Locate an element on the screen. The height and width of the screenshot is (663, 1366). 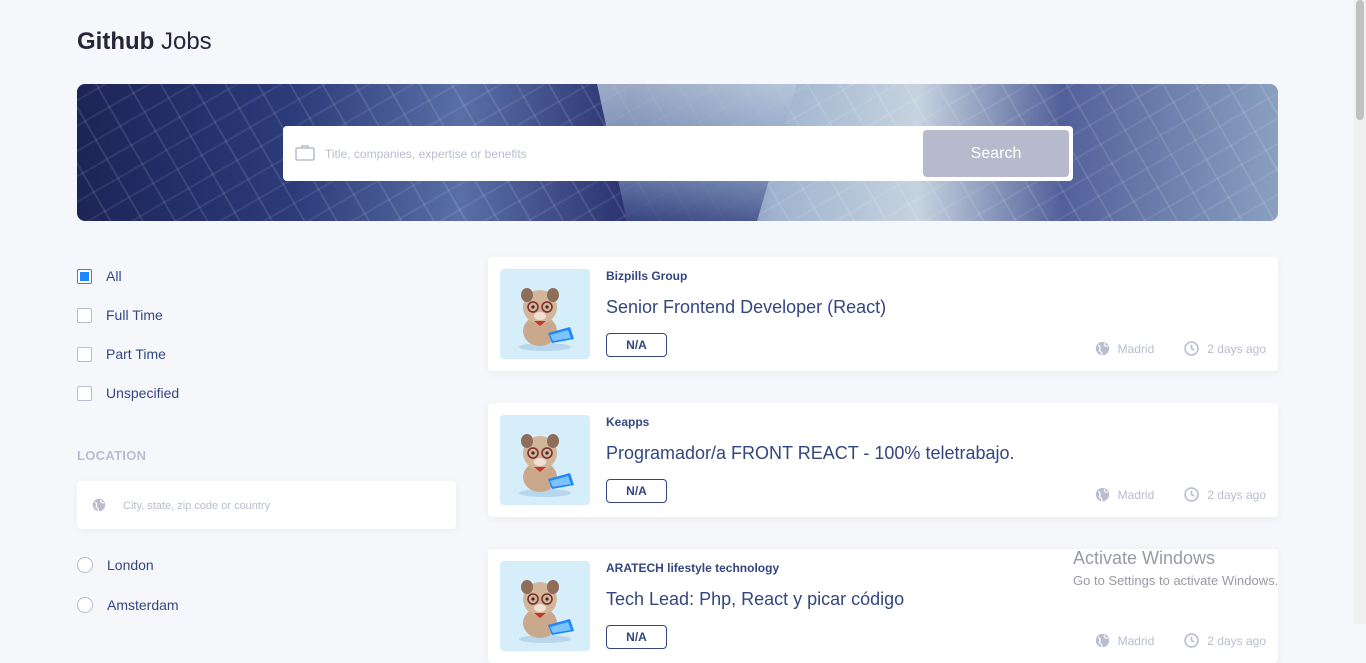
filter-all: All is located at coordinates (99, 276).